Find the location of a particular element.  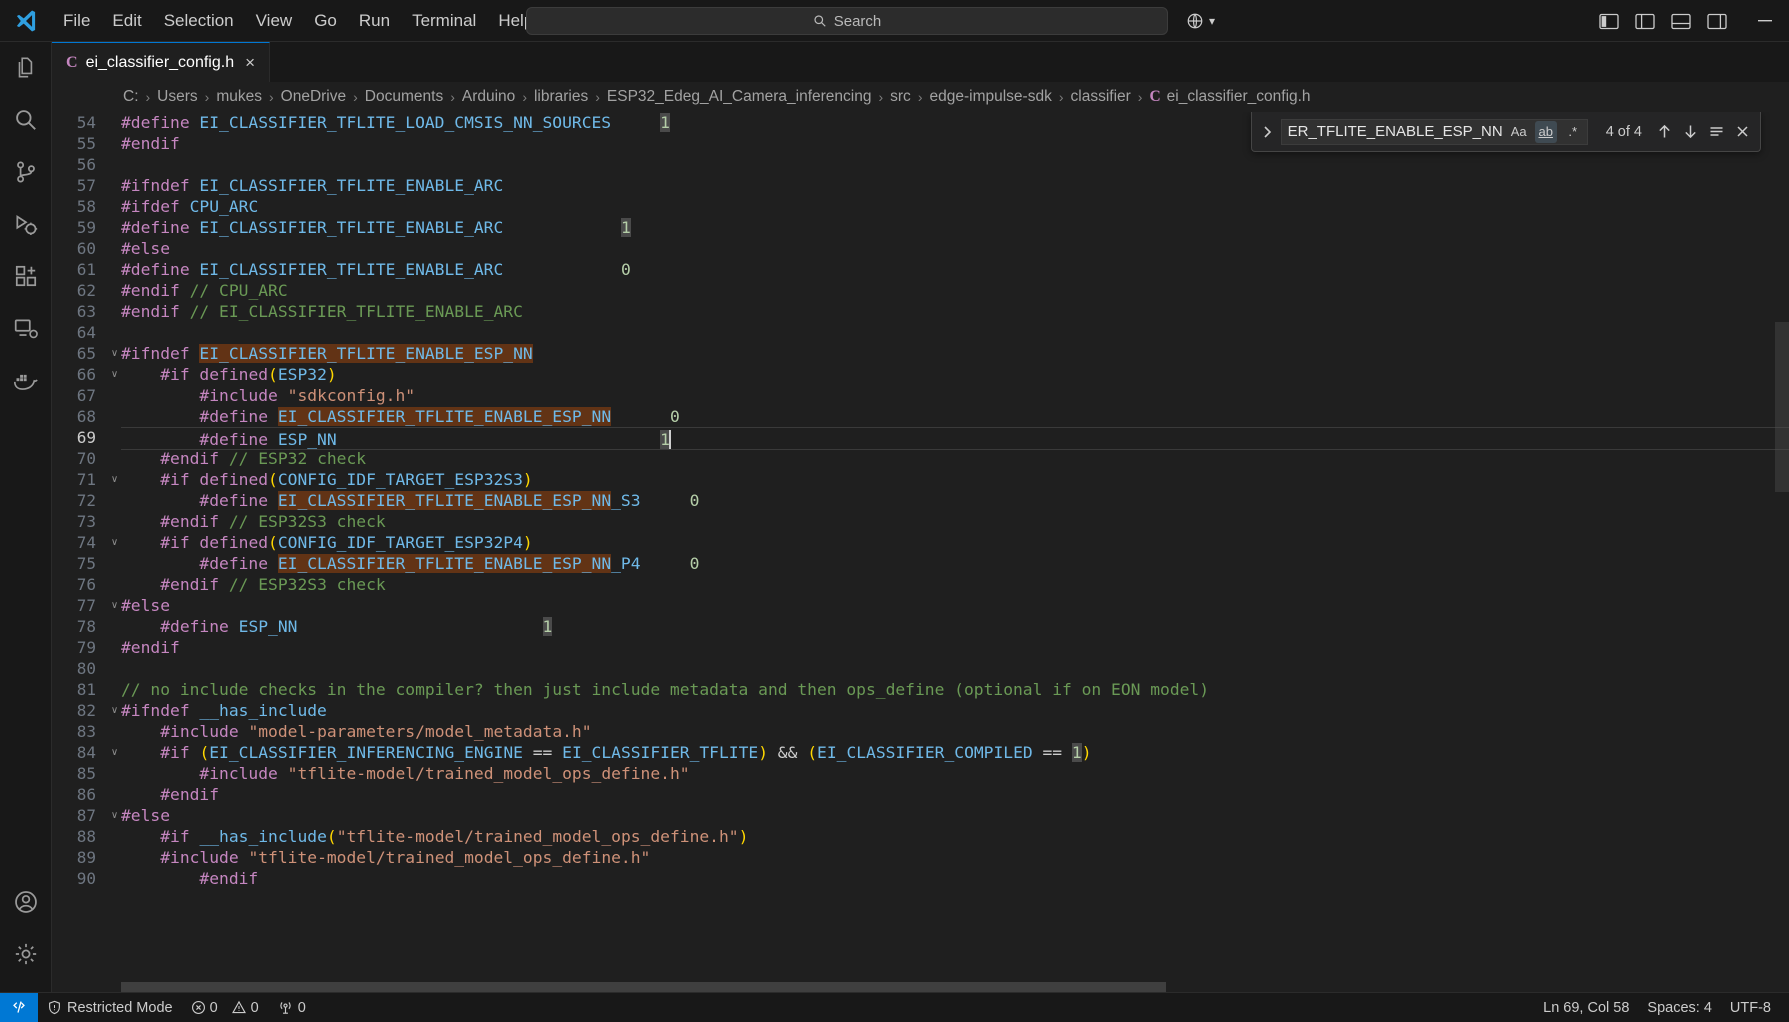

tab-ei-classifier-config-h: C ei_classifier_config.h × is located at coordinates (161, 62).